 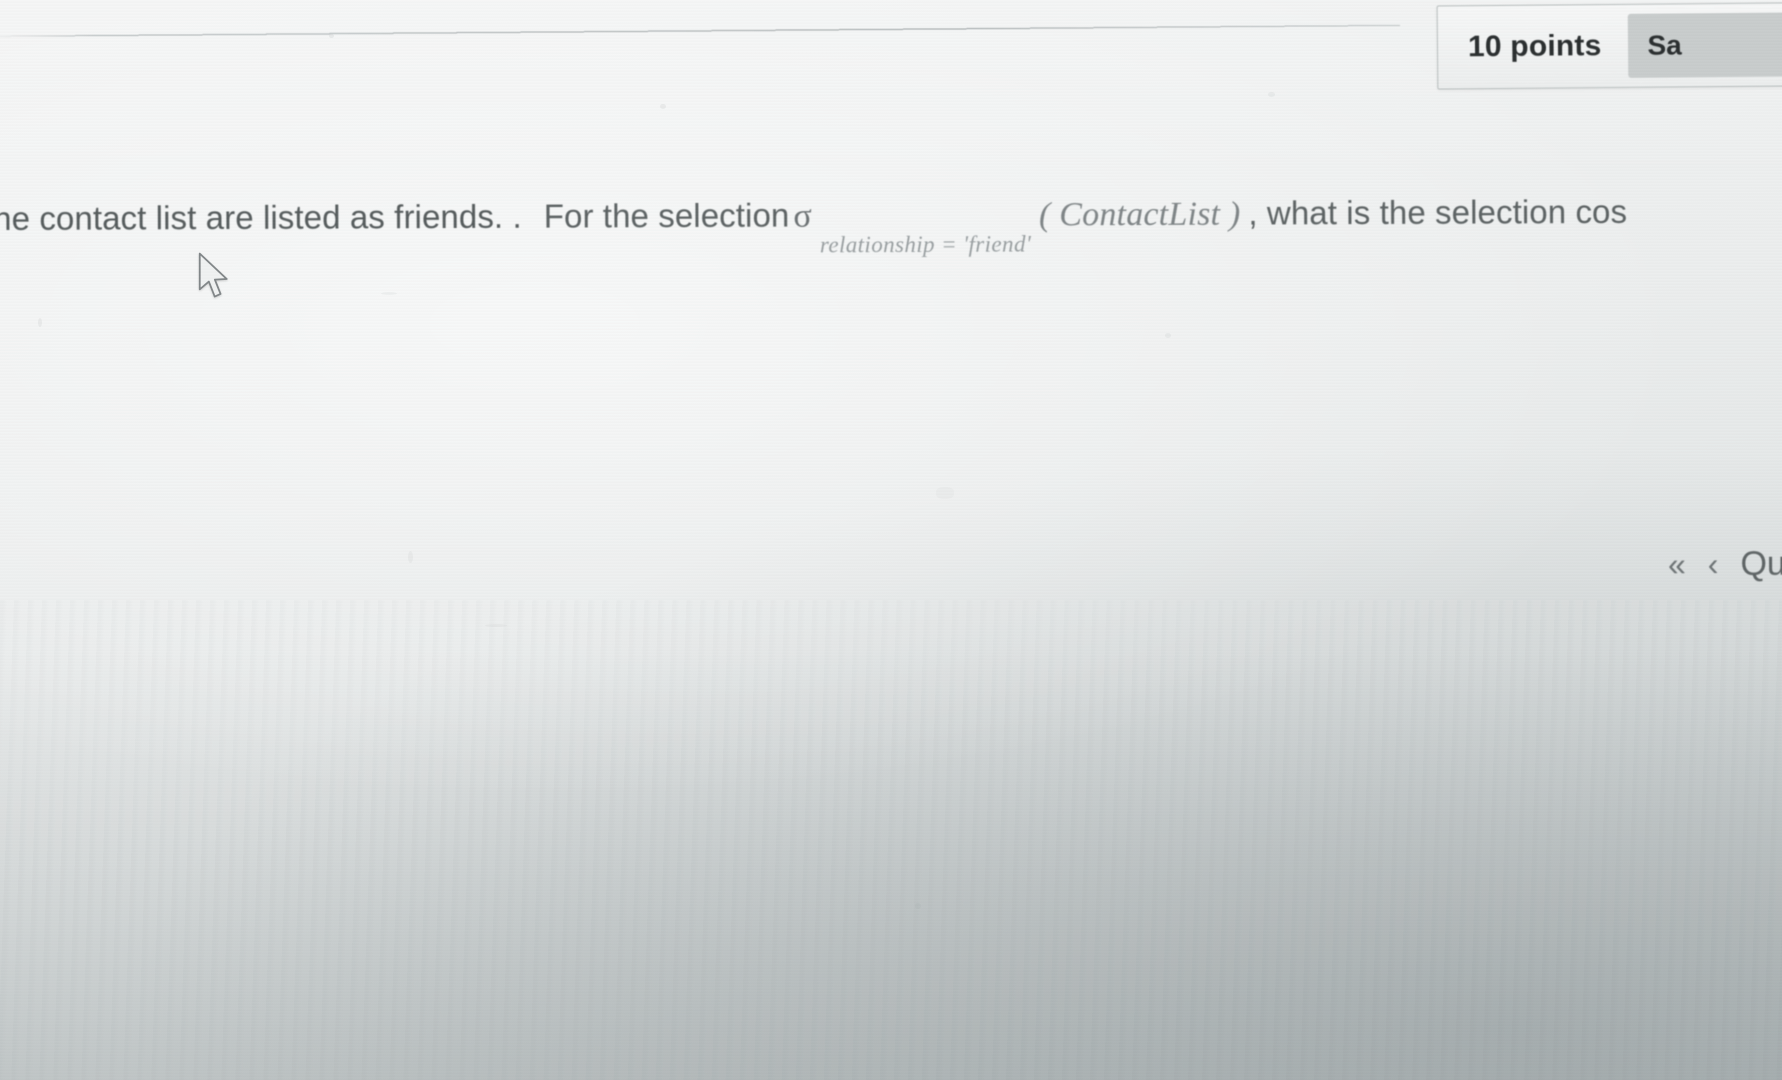 I want to click on points-label: 10 points, so click(x=1534, y=46).